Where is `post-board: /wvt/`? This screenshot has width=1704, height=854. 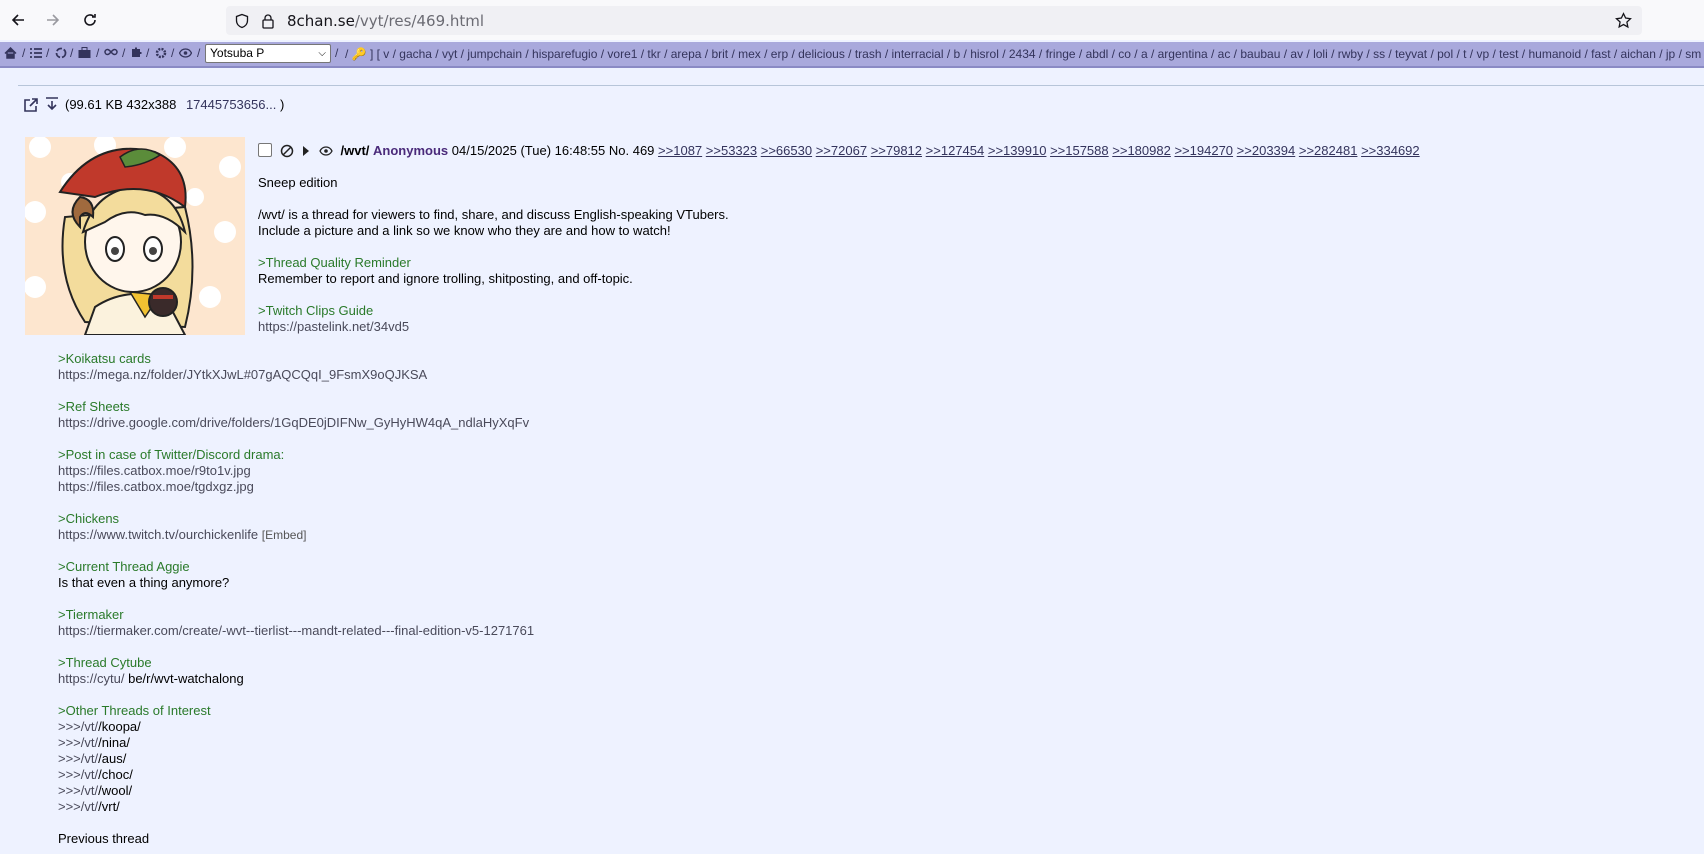 post-board: /wvt/ is located at coordinates (355, 150).